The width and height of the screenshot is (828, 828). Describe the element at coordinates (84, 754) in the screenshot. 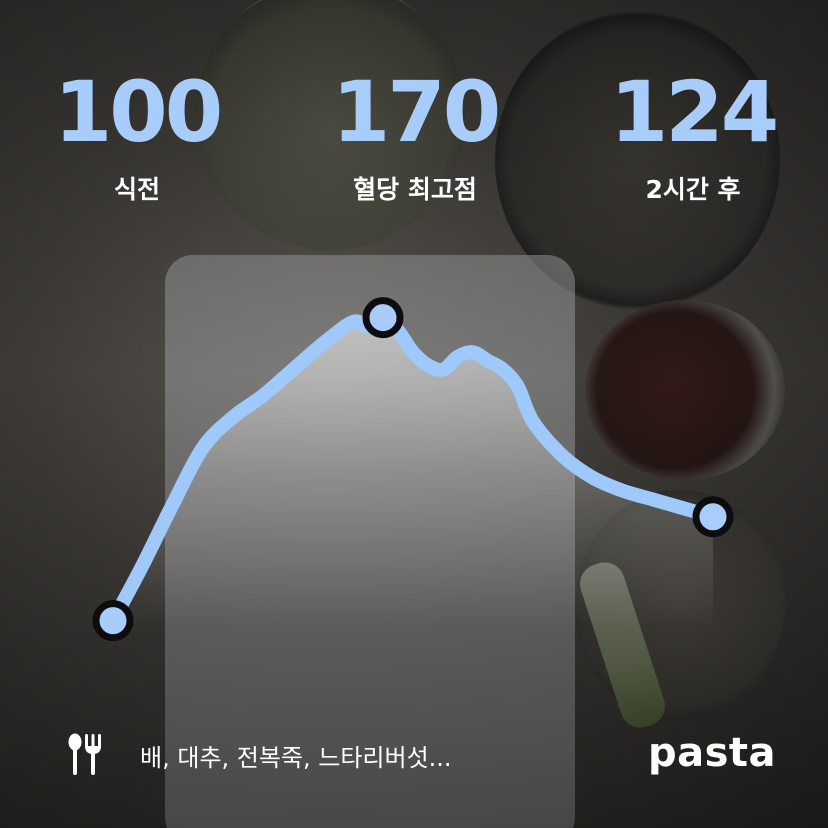

I see `fork-spoon-icon` at that location.